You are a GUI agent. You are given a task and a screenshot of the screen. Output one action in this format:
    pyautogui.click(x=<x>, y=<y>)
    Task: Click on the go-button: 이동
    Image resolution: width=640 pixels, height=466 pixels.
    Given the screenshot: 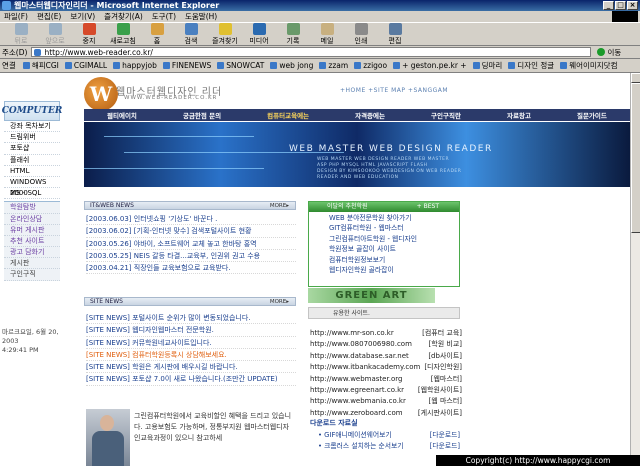 What is the action you would take?
    pyautogui.click(x=609, y=52)
    